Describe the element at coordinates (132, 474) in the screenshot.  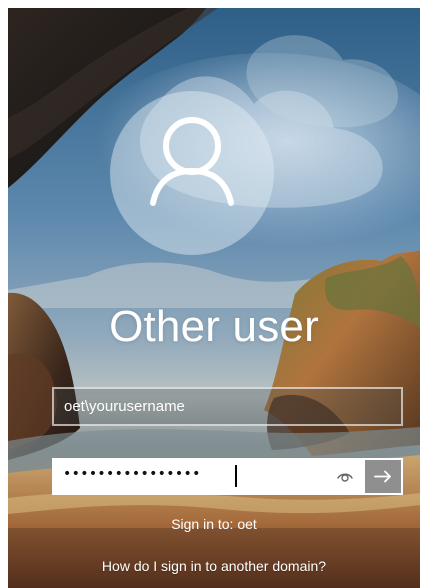
I see `password-masked-value: ••••••••••••••••` at that location.